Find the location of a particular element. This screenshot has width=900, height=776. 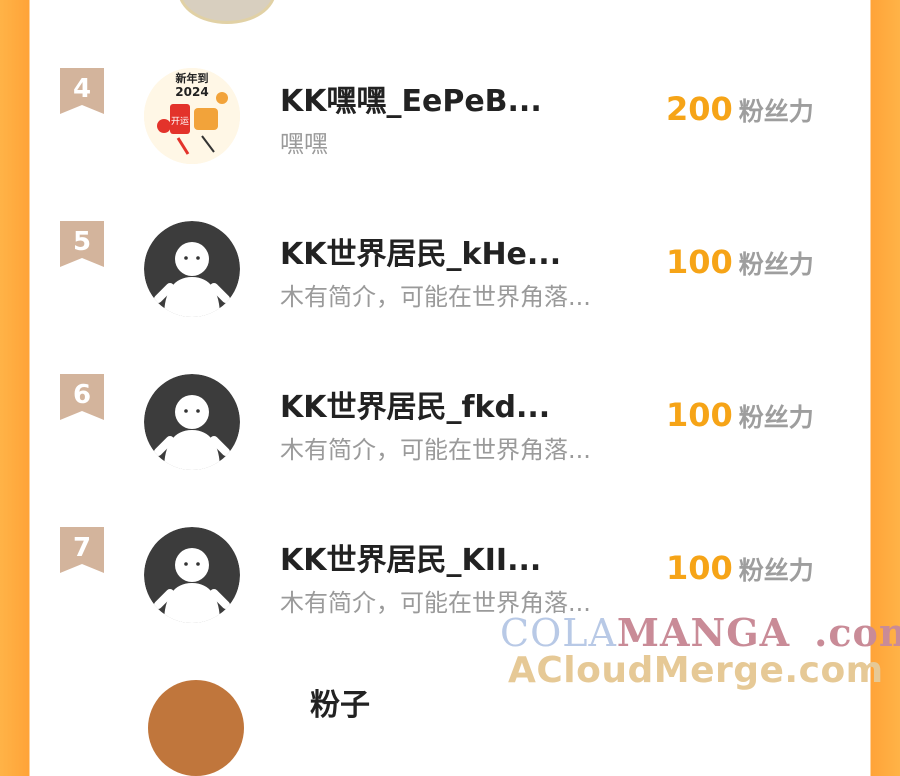

fan-power: 200 粉丝力 is located at coordinates (740, 109).